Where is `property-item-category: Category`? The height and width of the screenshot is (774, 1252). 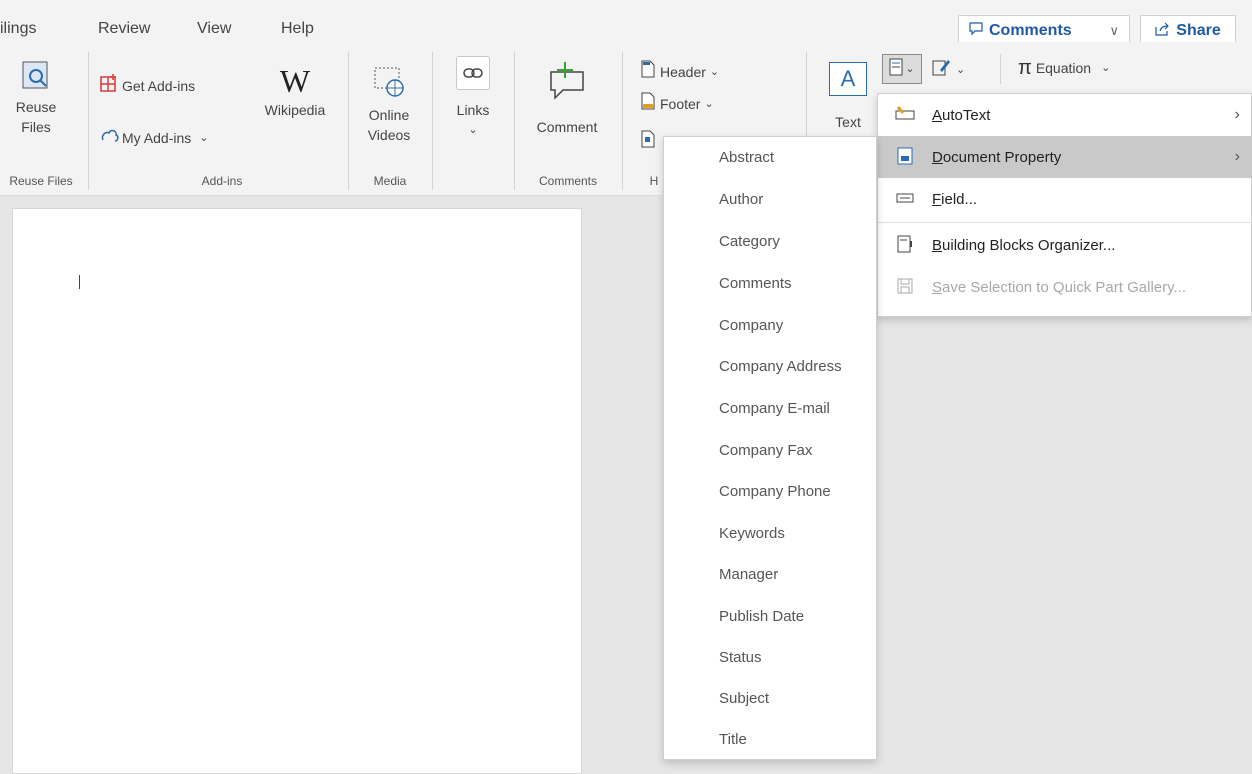
property-item-category: Category is located at coordinates (749, 241).